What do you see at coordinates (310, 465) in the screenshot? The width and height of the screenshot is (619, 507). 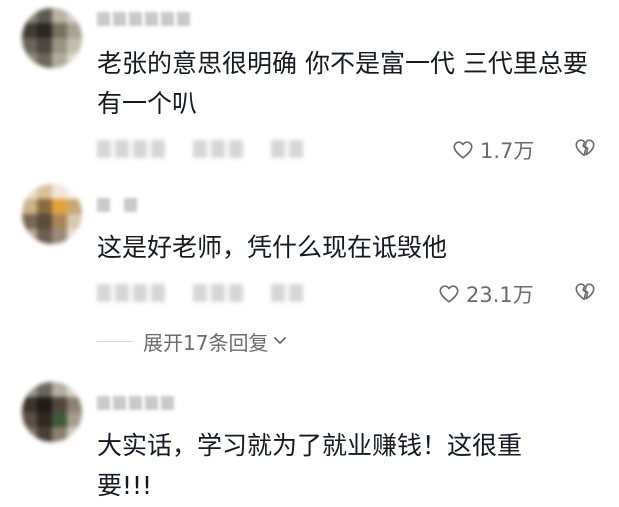 I see `comment-text: 大实话，学习就为了就业赚钱！这很重要!!!` at bounding box center [310, 465].